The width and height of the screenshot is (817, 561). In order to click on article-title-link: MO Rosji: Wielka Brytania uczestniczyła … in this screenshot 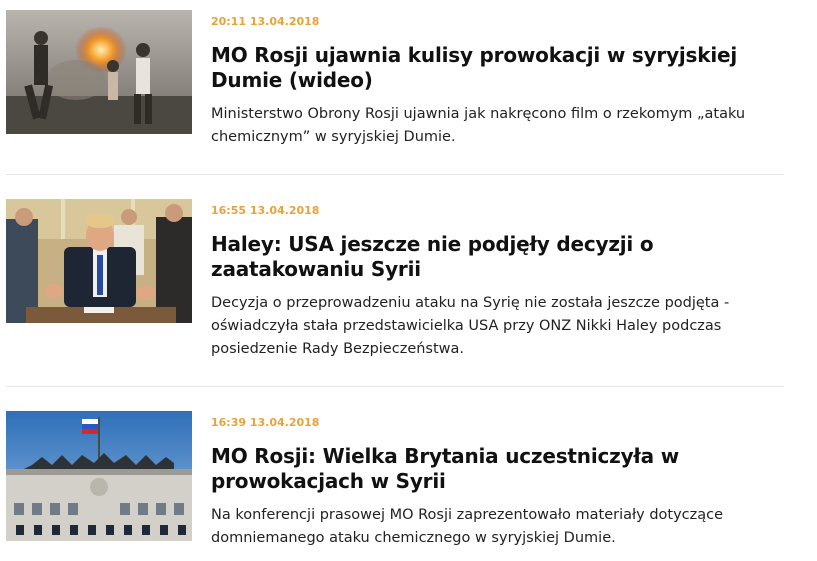, I will do `click(498, 469)`.